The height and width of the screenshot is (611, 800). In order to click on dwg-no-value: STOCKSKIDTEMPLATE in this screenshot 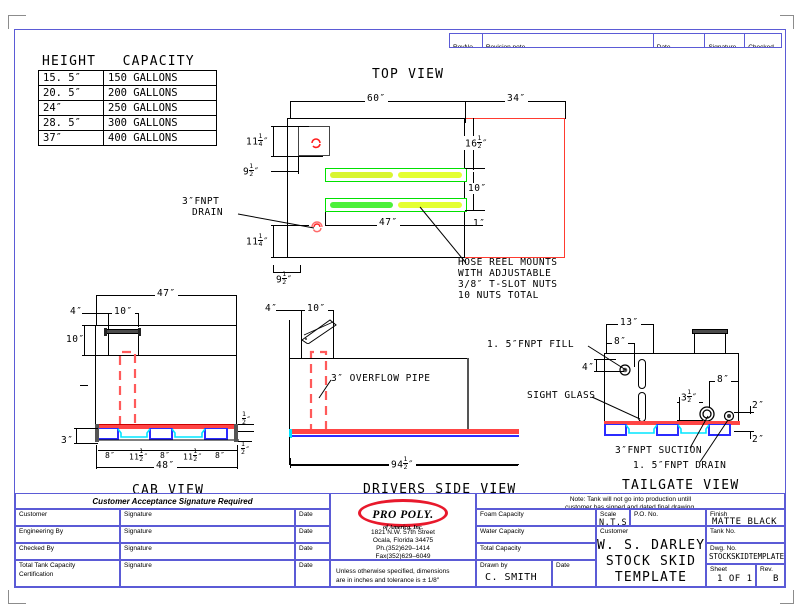, I will do `click(747, 556)`.